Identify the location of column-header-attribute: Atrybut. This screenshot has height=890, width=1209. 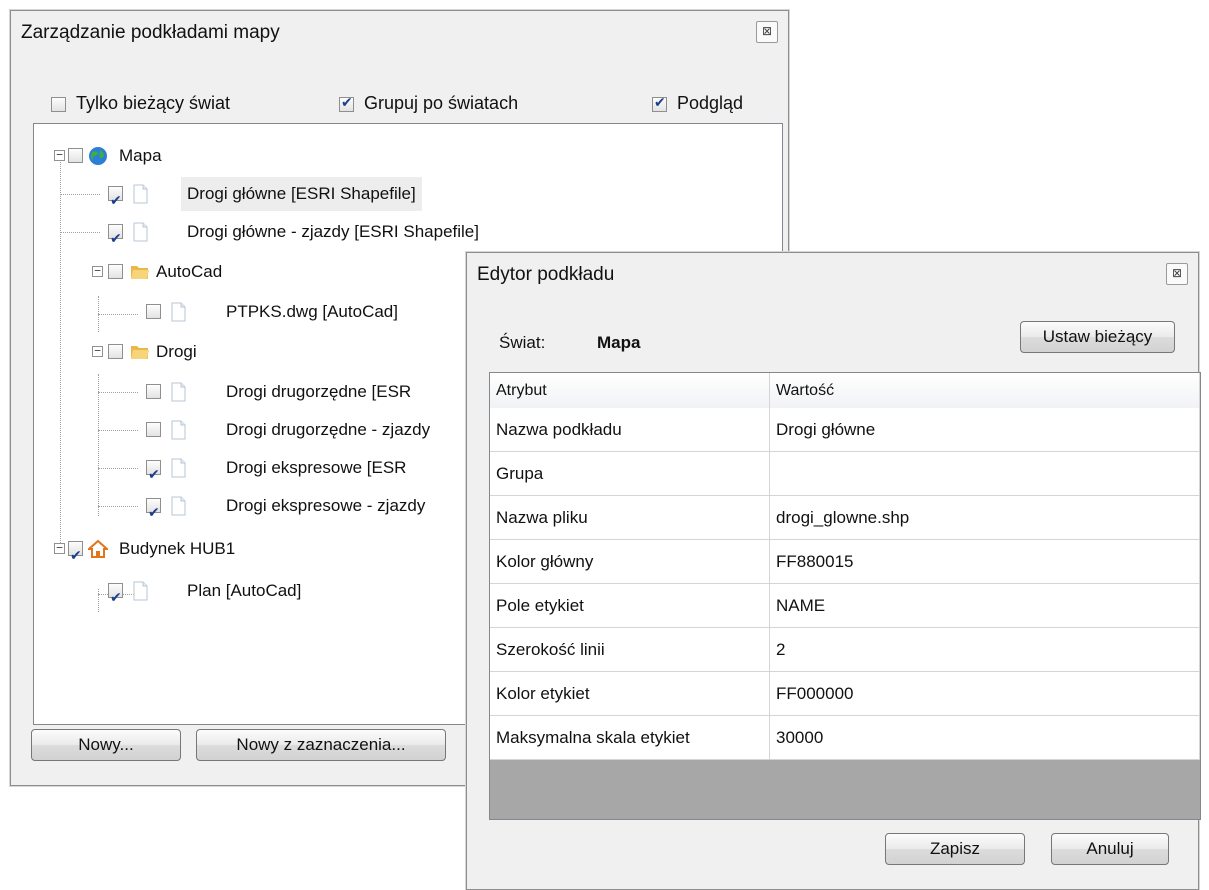
(630, 390).